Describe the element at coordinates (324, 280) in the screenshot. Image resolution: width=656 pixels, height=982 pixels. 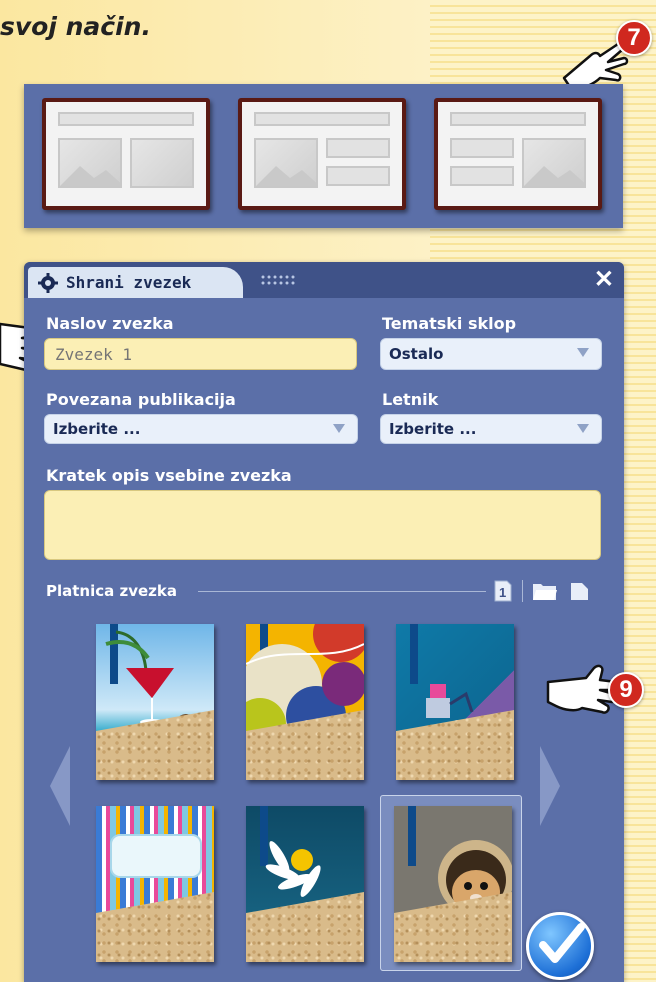
I see `dialog-header: Shrani zvezek ✕` at that location.